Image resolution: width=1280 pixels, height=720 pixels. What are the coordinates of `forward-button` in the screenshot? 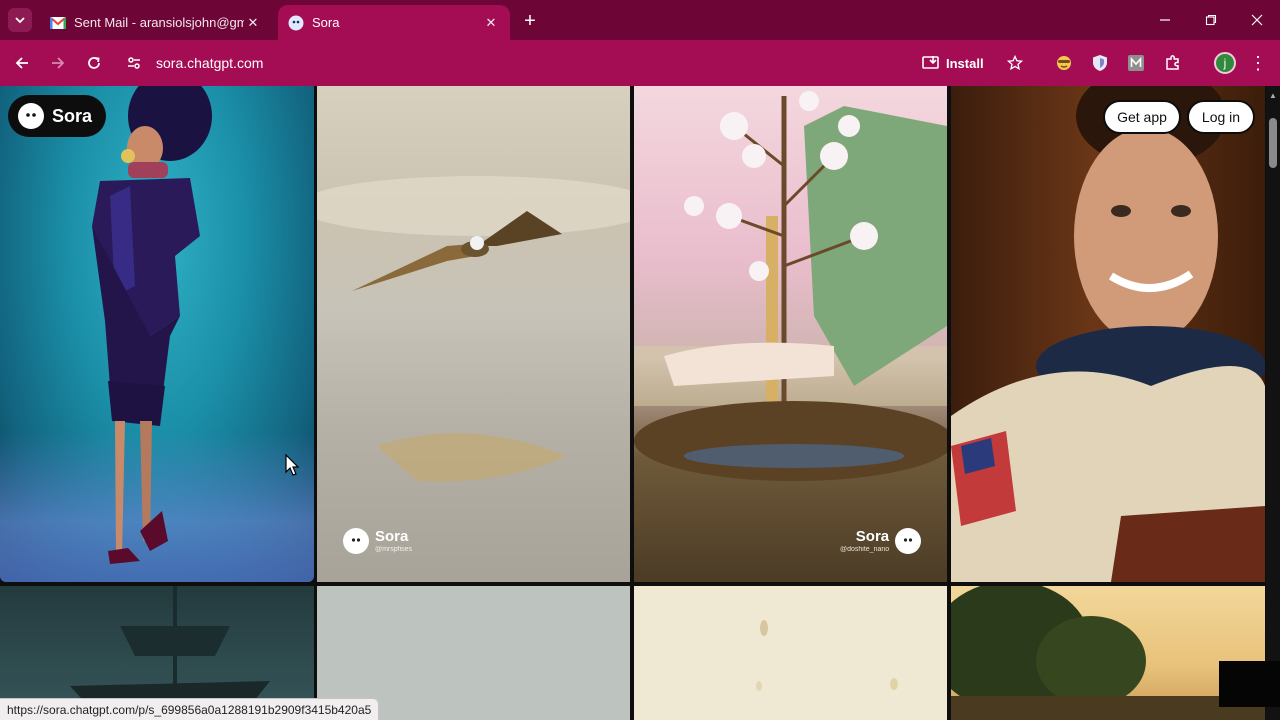 It's located at (58, 63).